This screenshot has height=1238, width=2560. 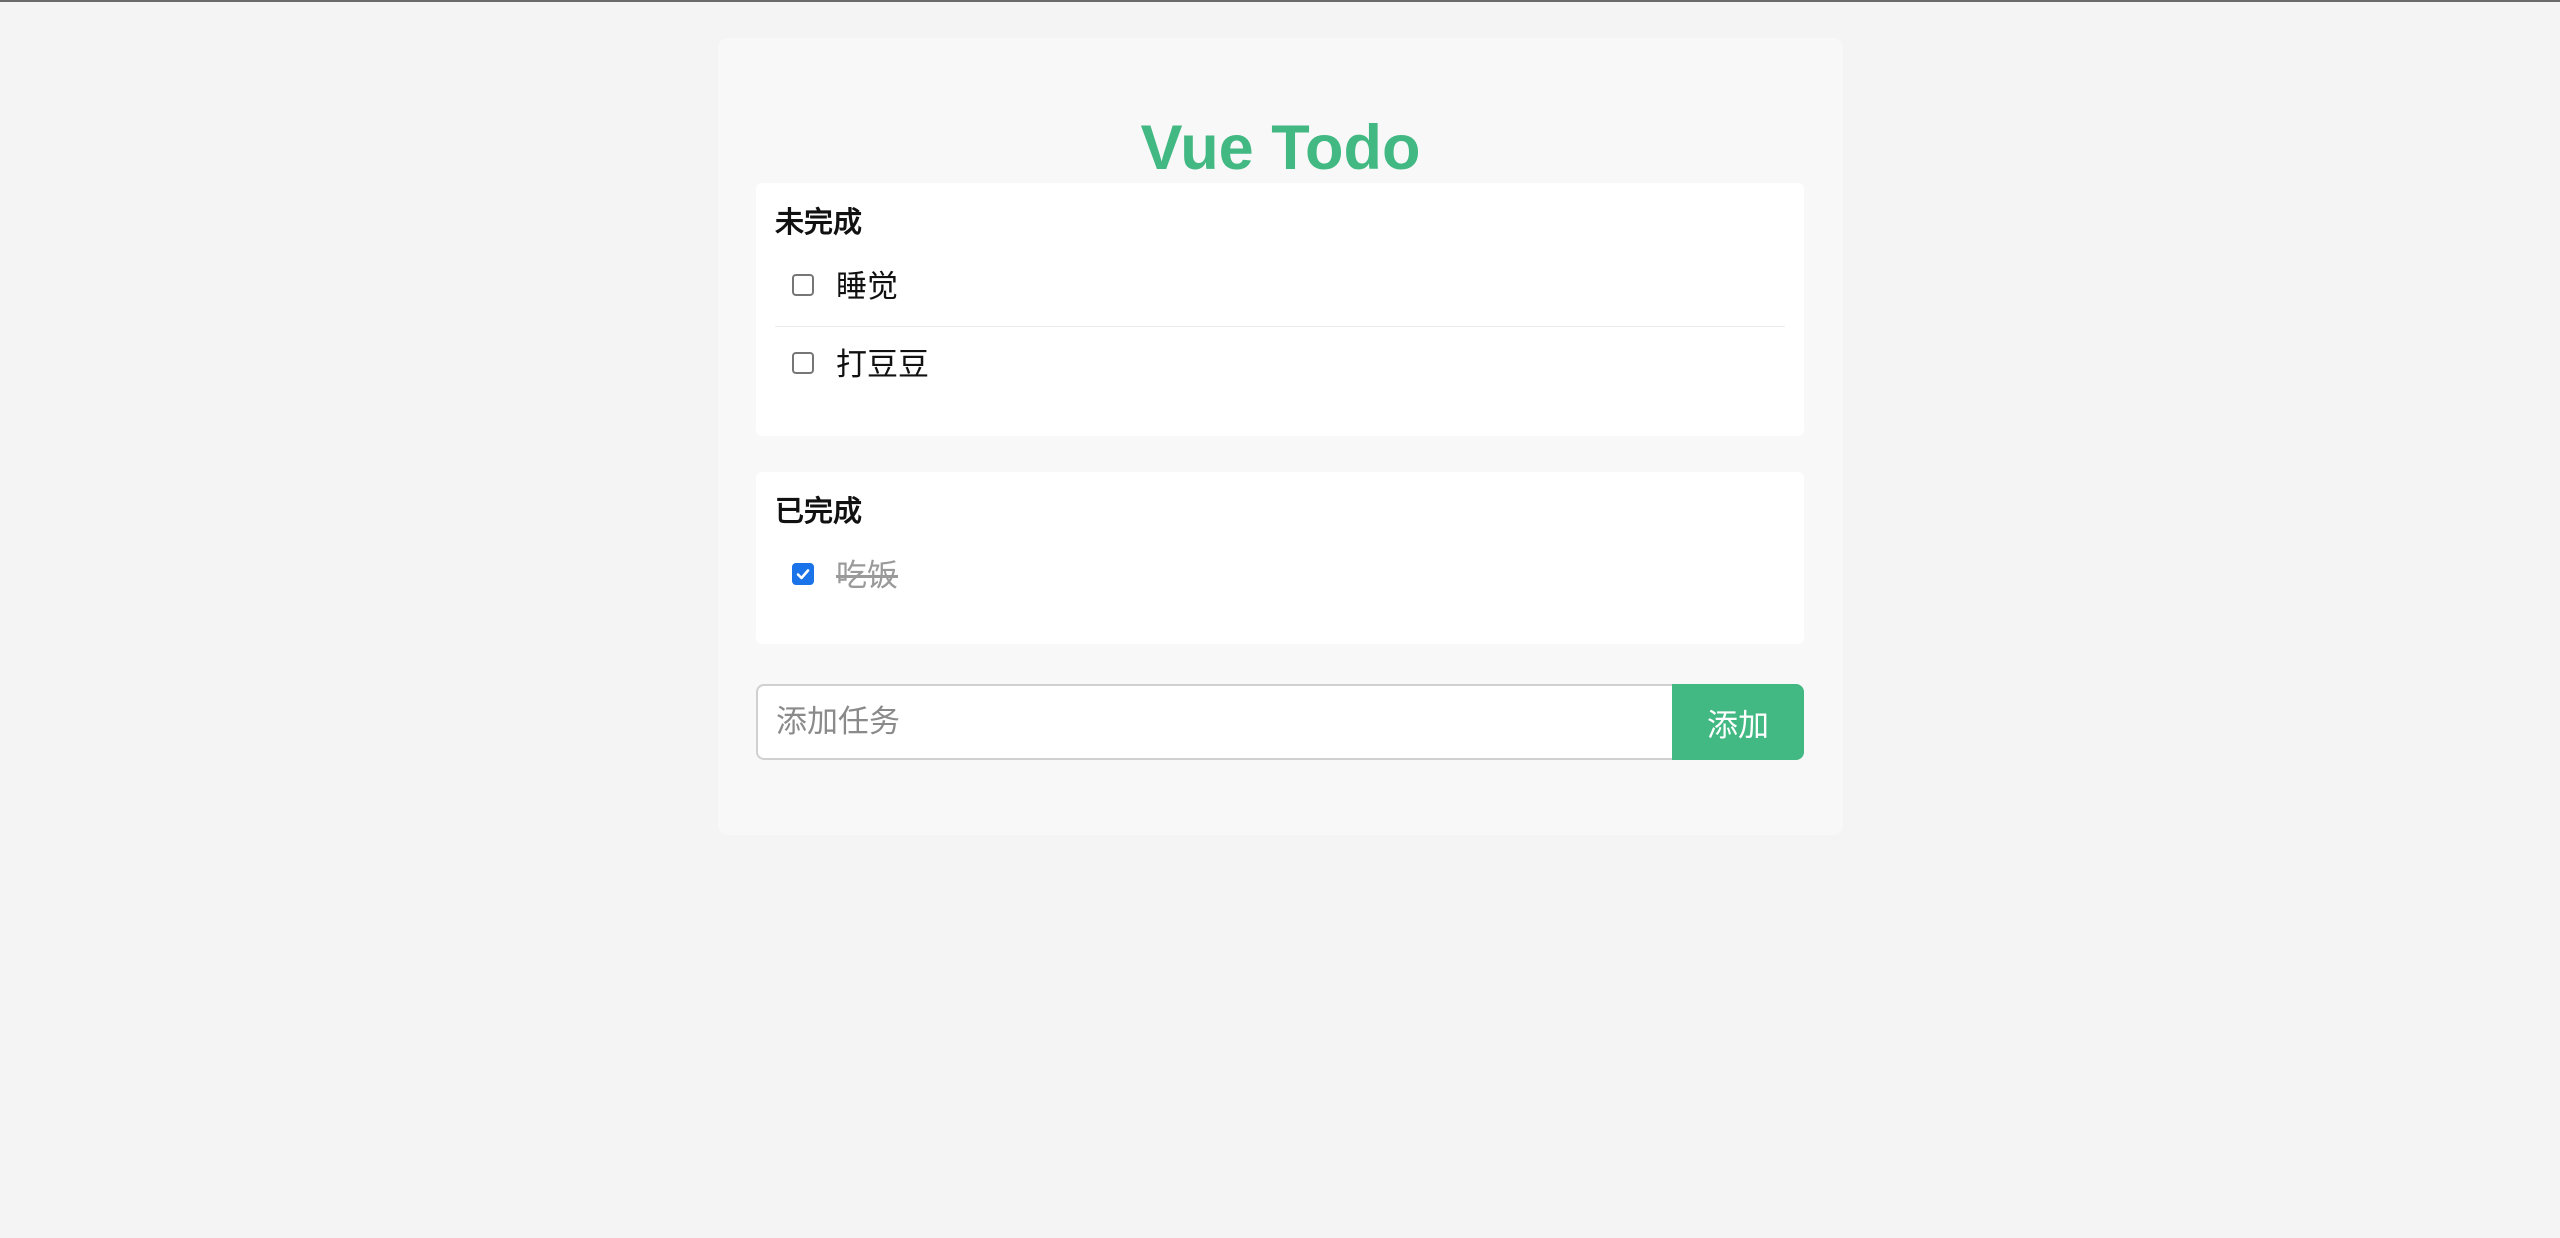 I want to click on task-input, so click(x=1215, y=722).